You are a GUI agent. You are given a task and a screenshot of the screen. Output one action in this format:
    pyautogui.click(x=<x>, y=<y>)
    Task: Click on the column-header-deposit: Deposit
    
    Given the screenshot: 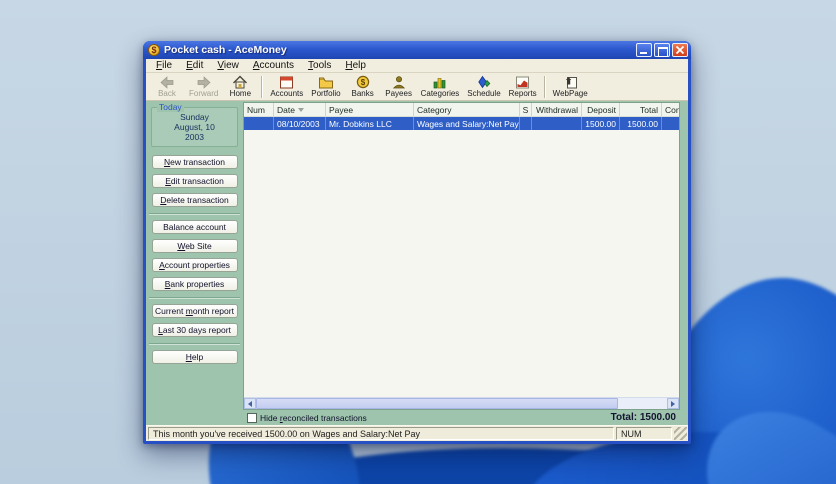 What is the action you would take?
    pyautogui.click(x=601, y=109)
    